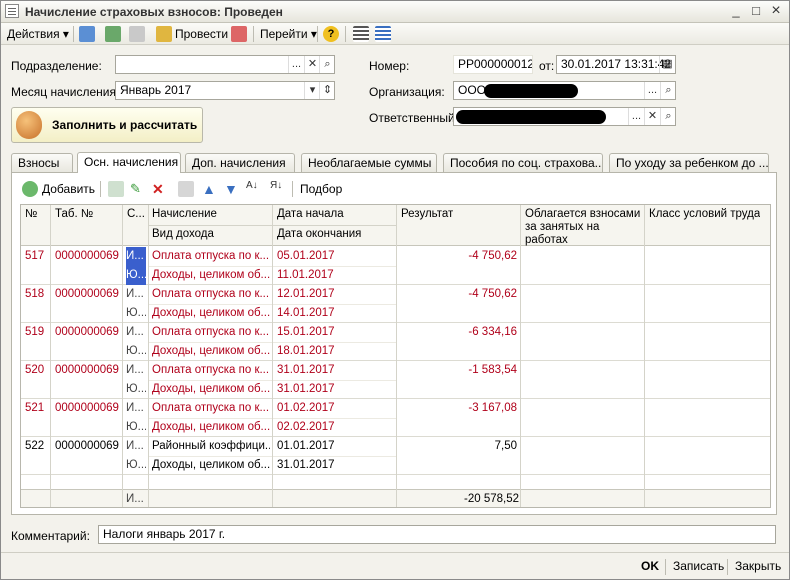  Describe the element at coordinates (331, 34) in the screenshot. I see `help-icon: ?` at that location.